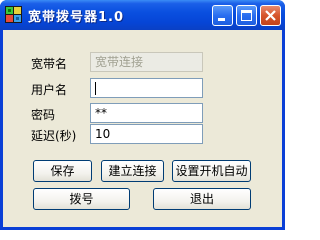 The height and width of the screenshot is (240, 320). Describe the element at coordinates (211, 171) in the screenshot. I see `set-autostart-button: 设置开机自动` at that location.